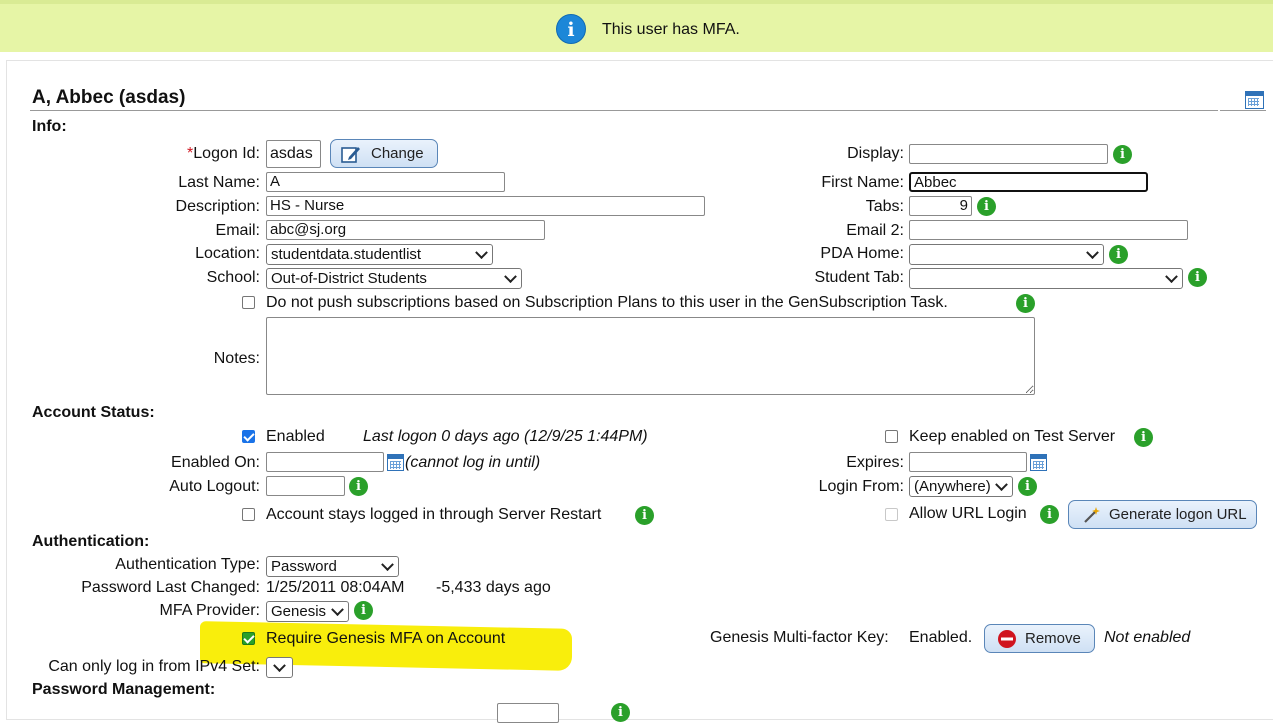  I want to click on mfa-provider-label: MFA Provider:, so click(209, 610).